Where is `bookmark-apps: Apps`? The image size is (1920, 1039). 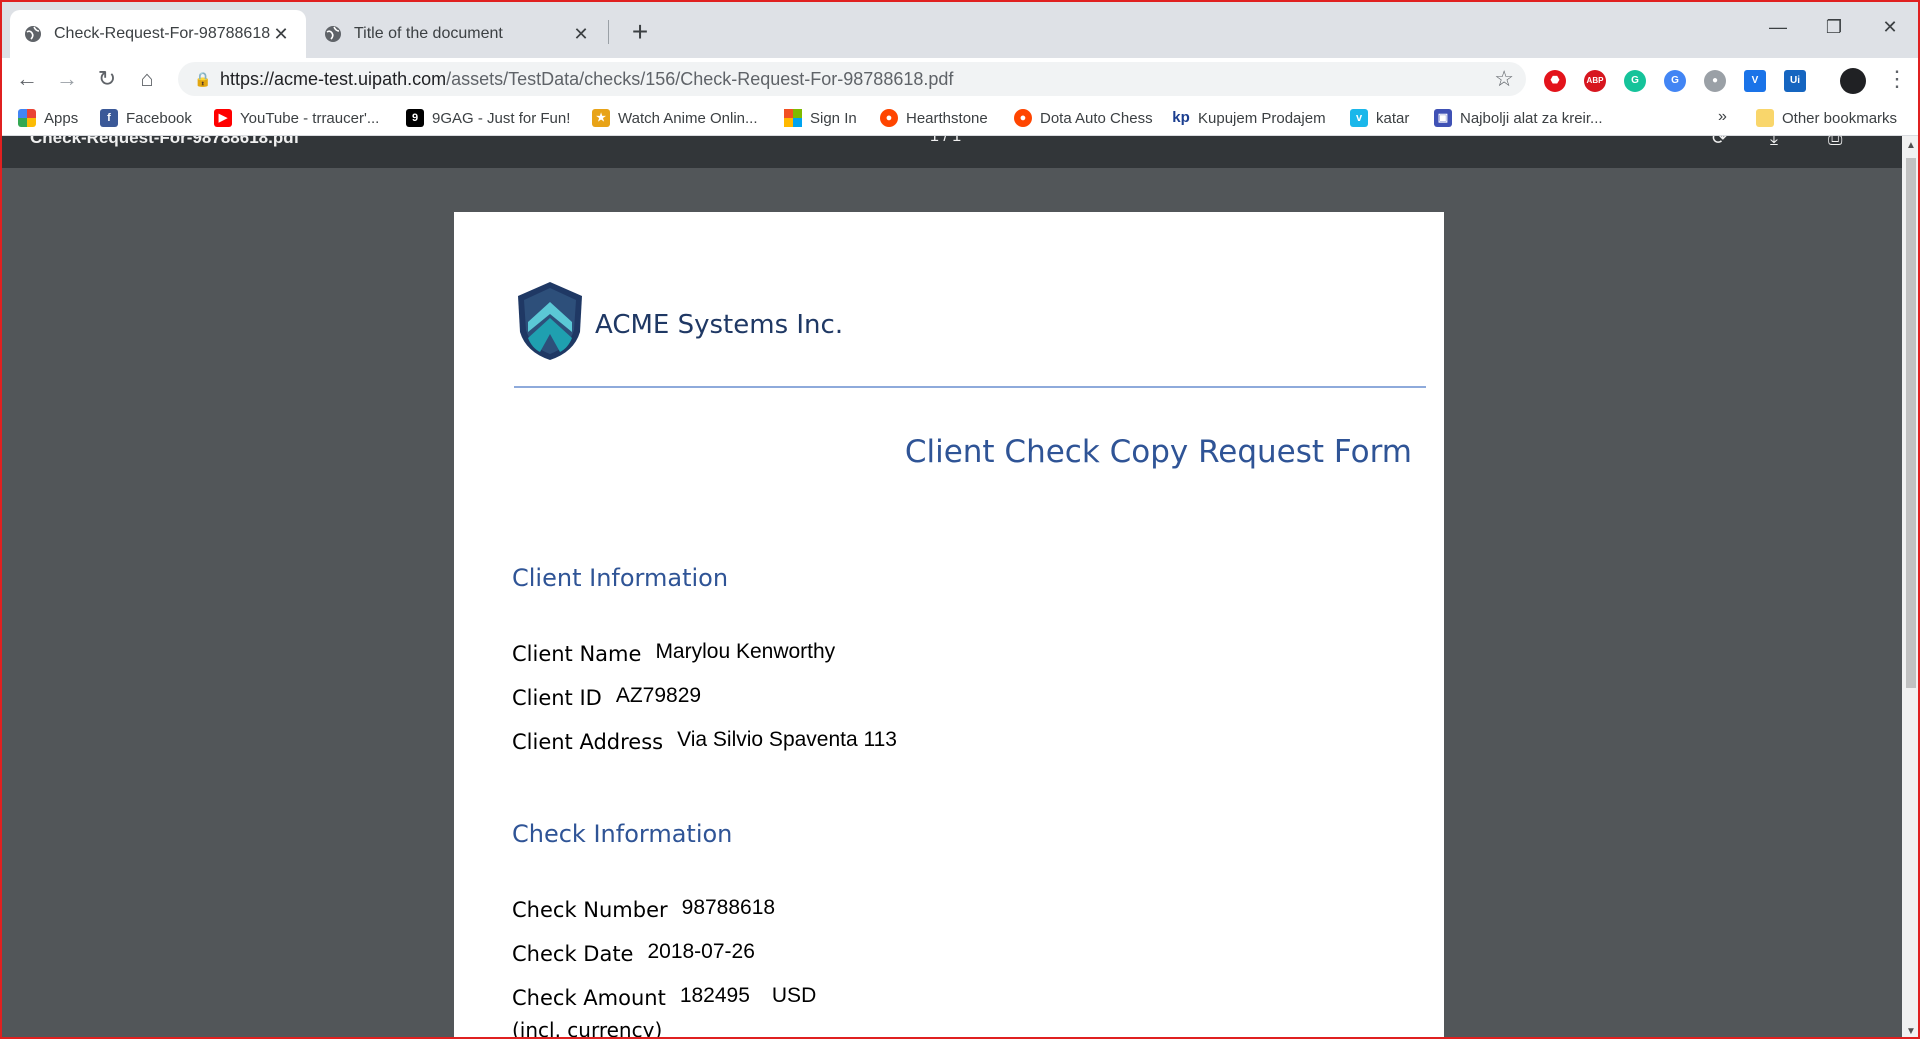
bookmark-apps: Apps is located at coordinates (48, 118).